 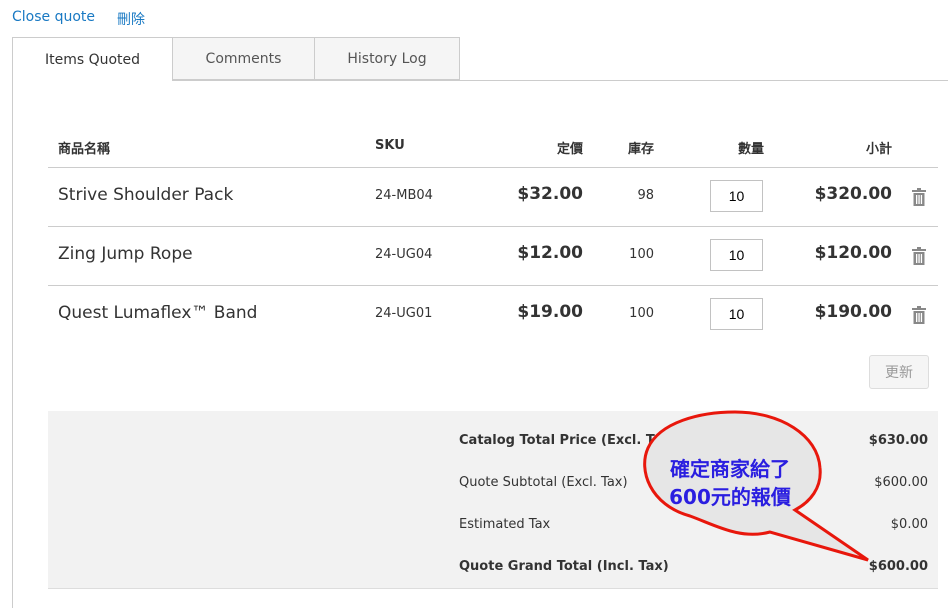 I want to click on tab-comments: Comments, so click(x=243, y=58).